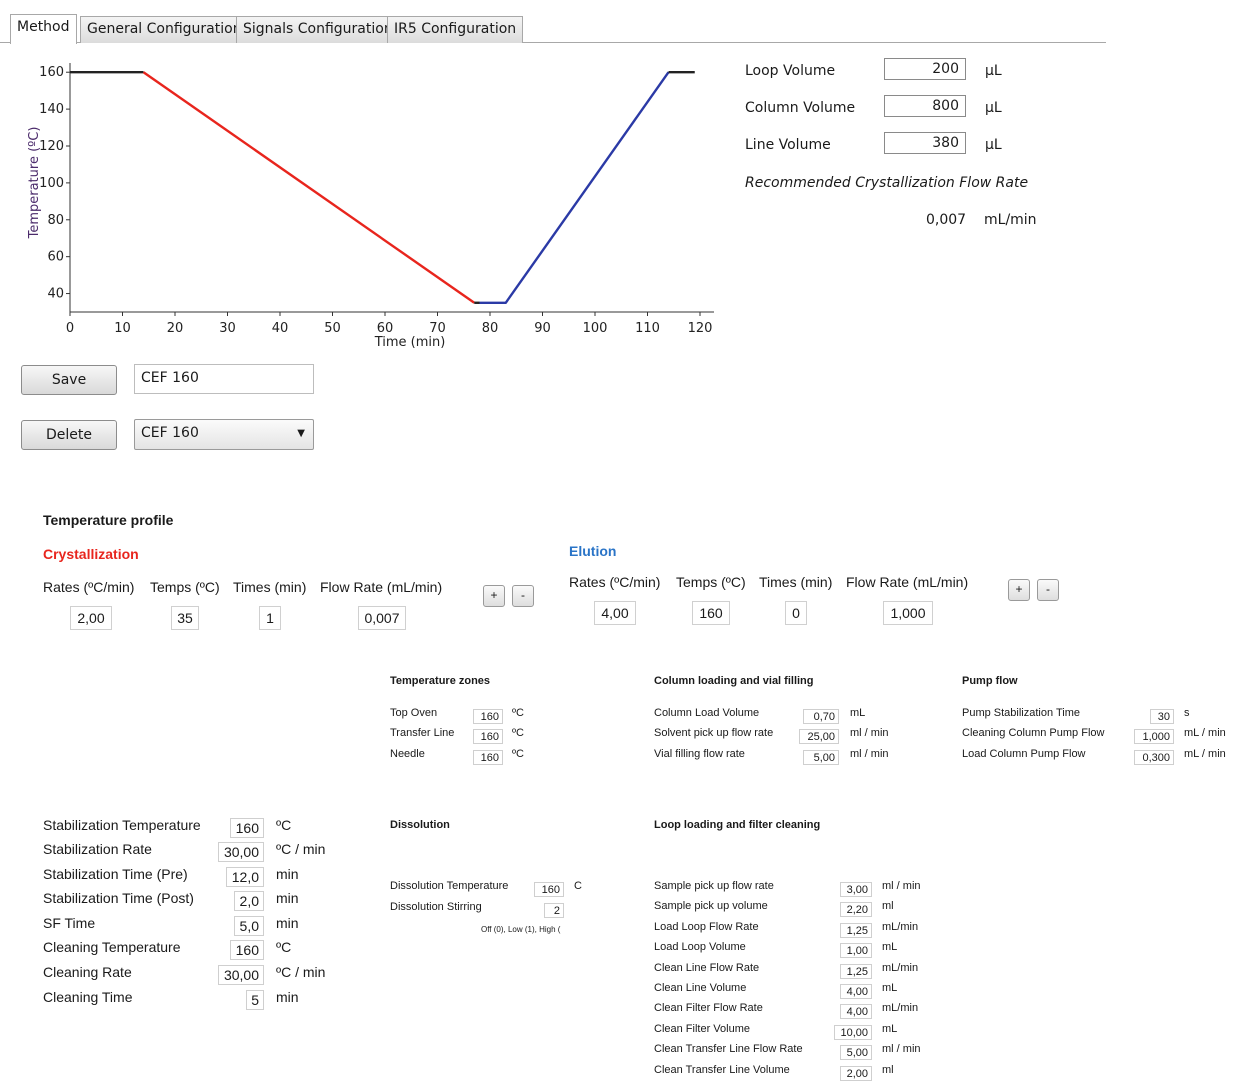  What do you see at coordinates (175, 328) in the screenshot?
I see `x-tick-label: 20` at bounding box center [175, 328].